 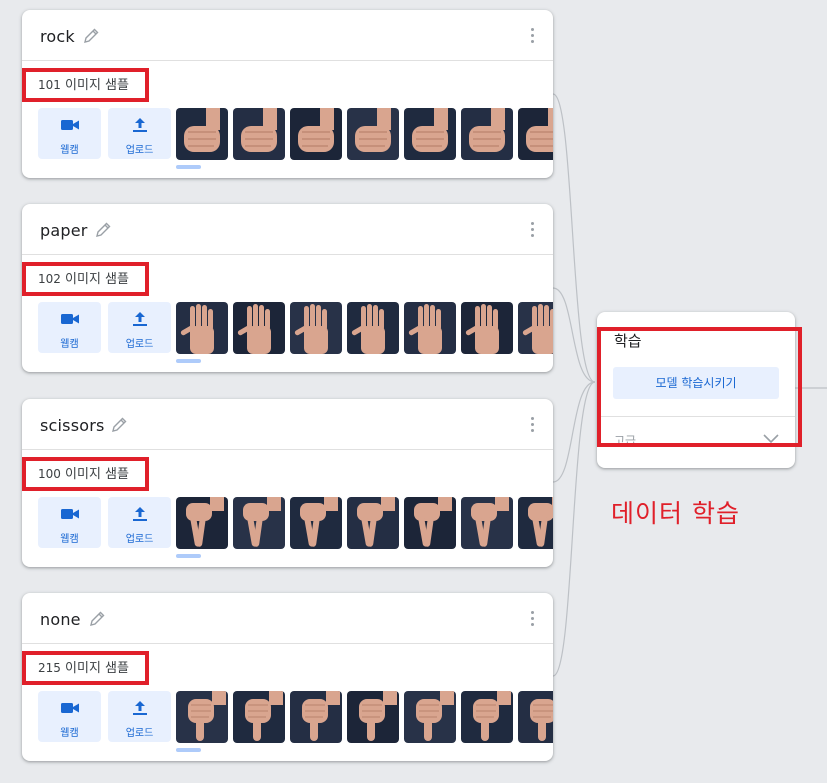 I want to click on sample-count: 100, so click(x=49, y=474).